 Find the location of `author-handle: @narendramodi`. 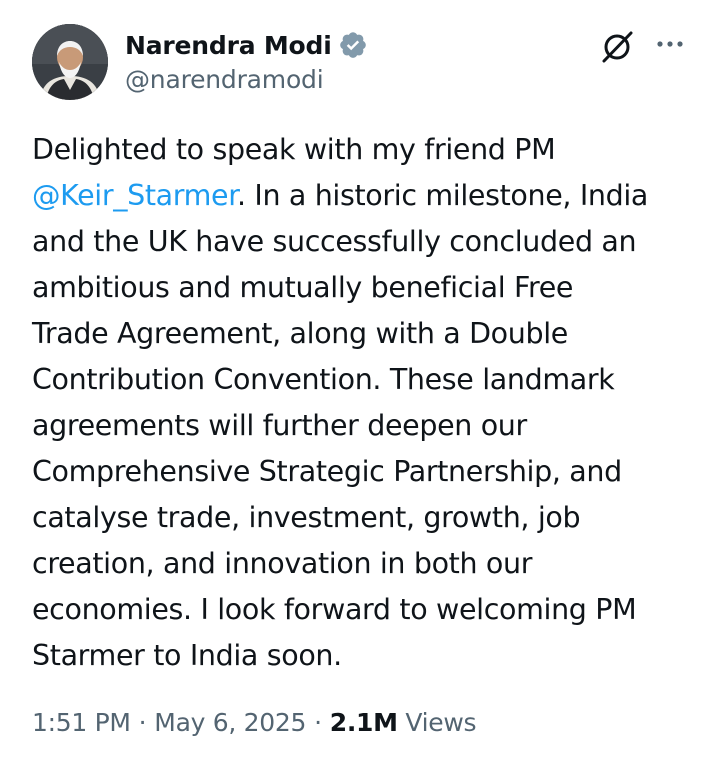

author-handle: @narendramodi is located at coordinates (246, 79).